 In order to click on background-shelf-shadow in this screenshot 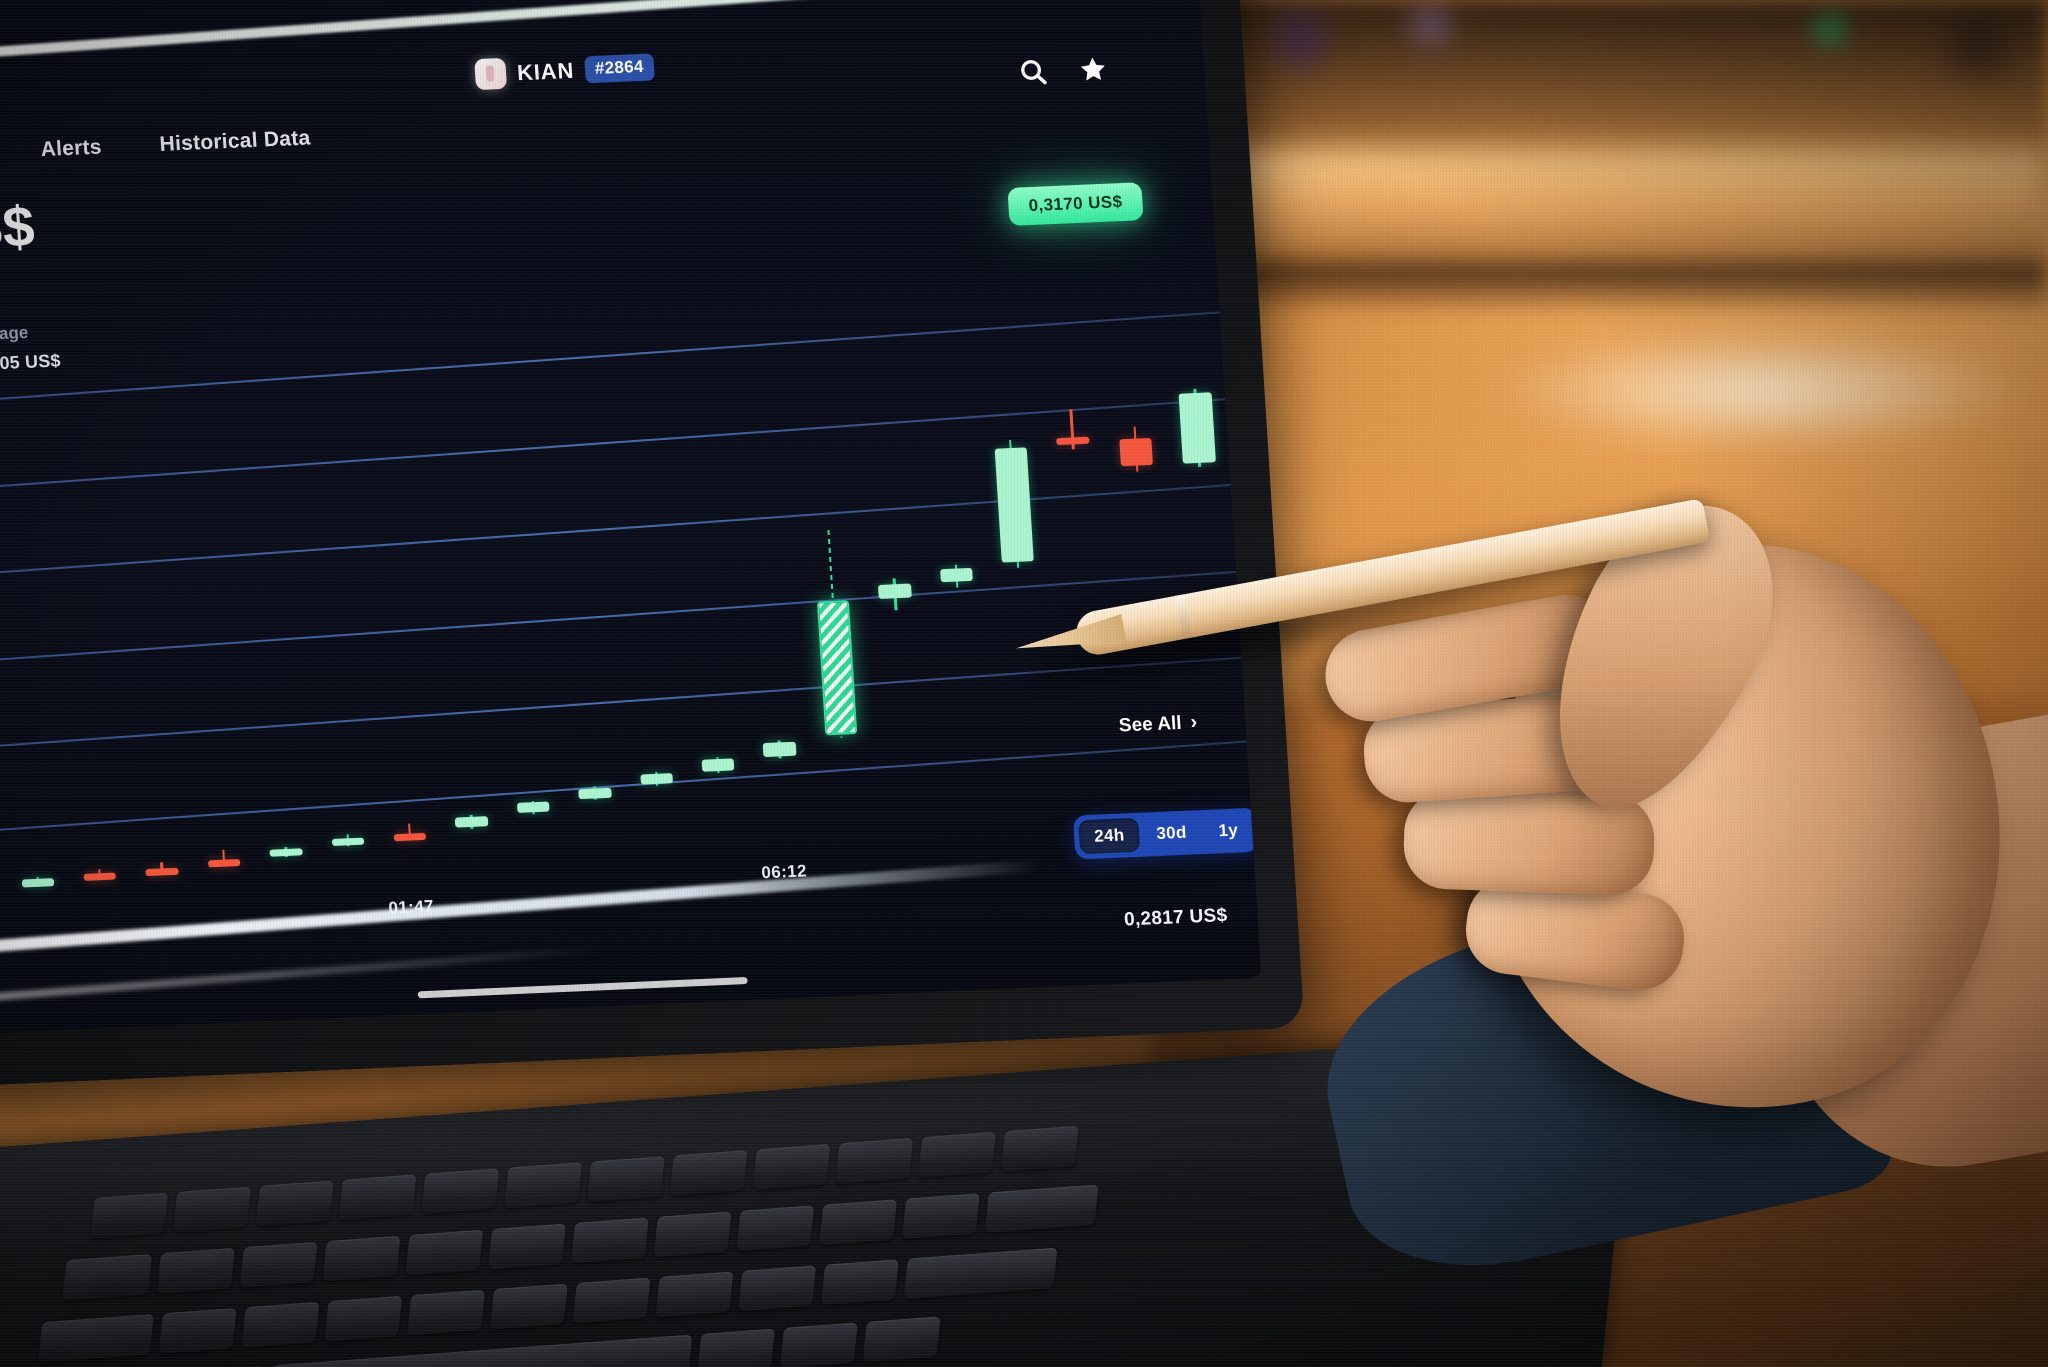, I will do `click(1604, 285)`.